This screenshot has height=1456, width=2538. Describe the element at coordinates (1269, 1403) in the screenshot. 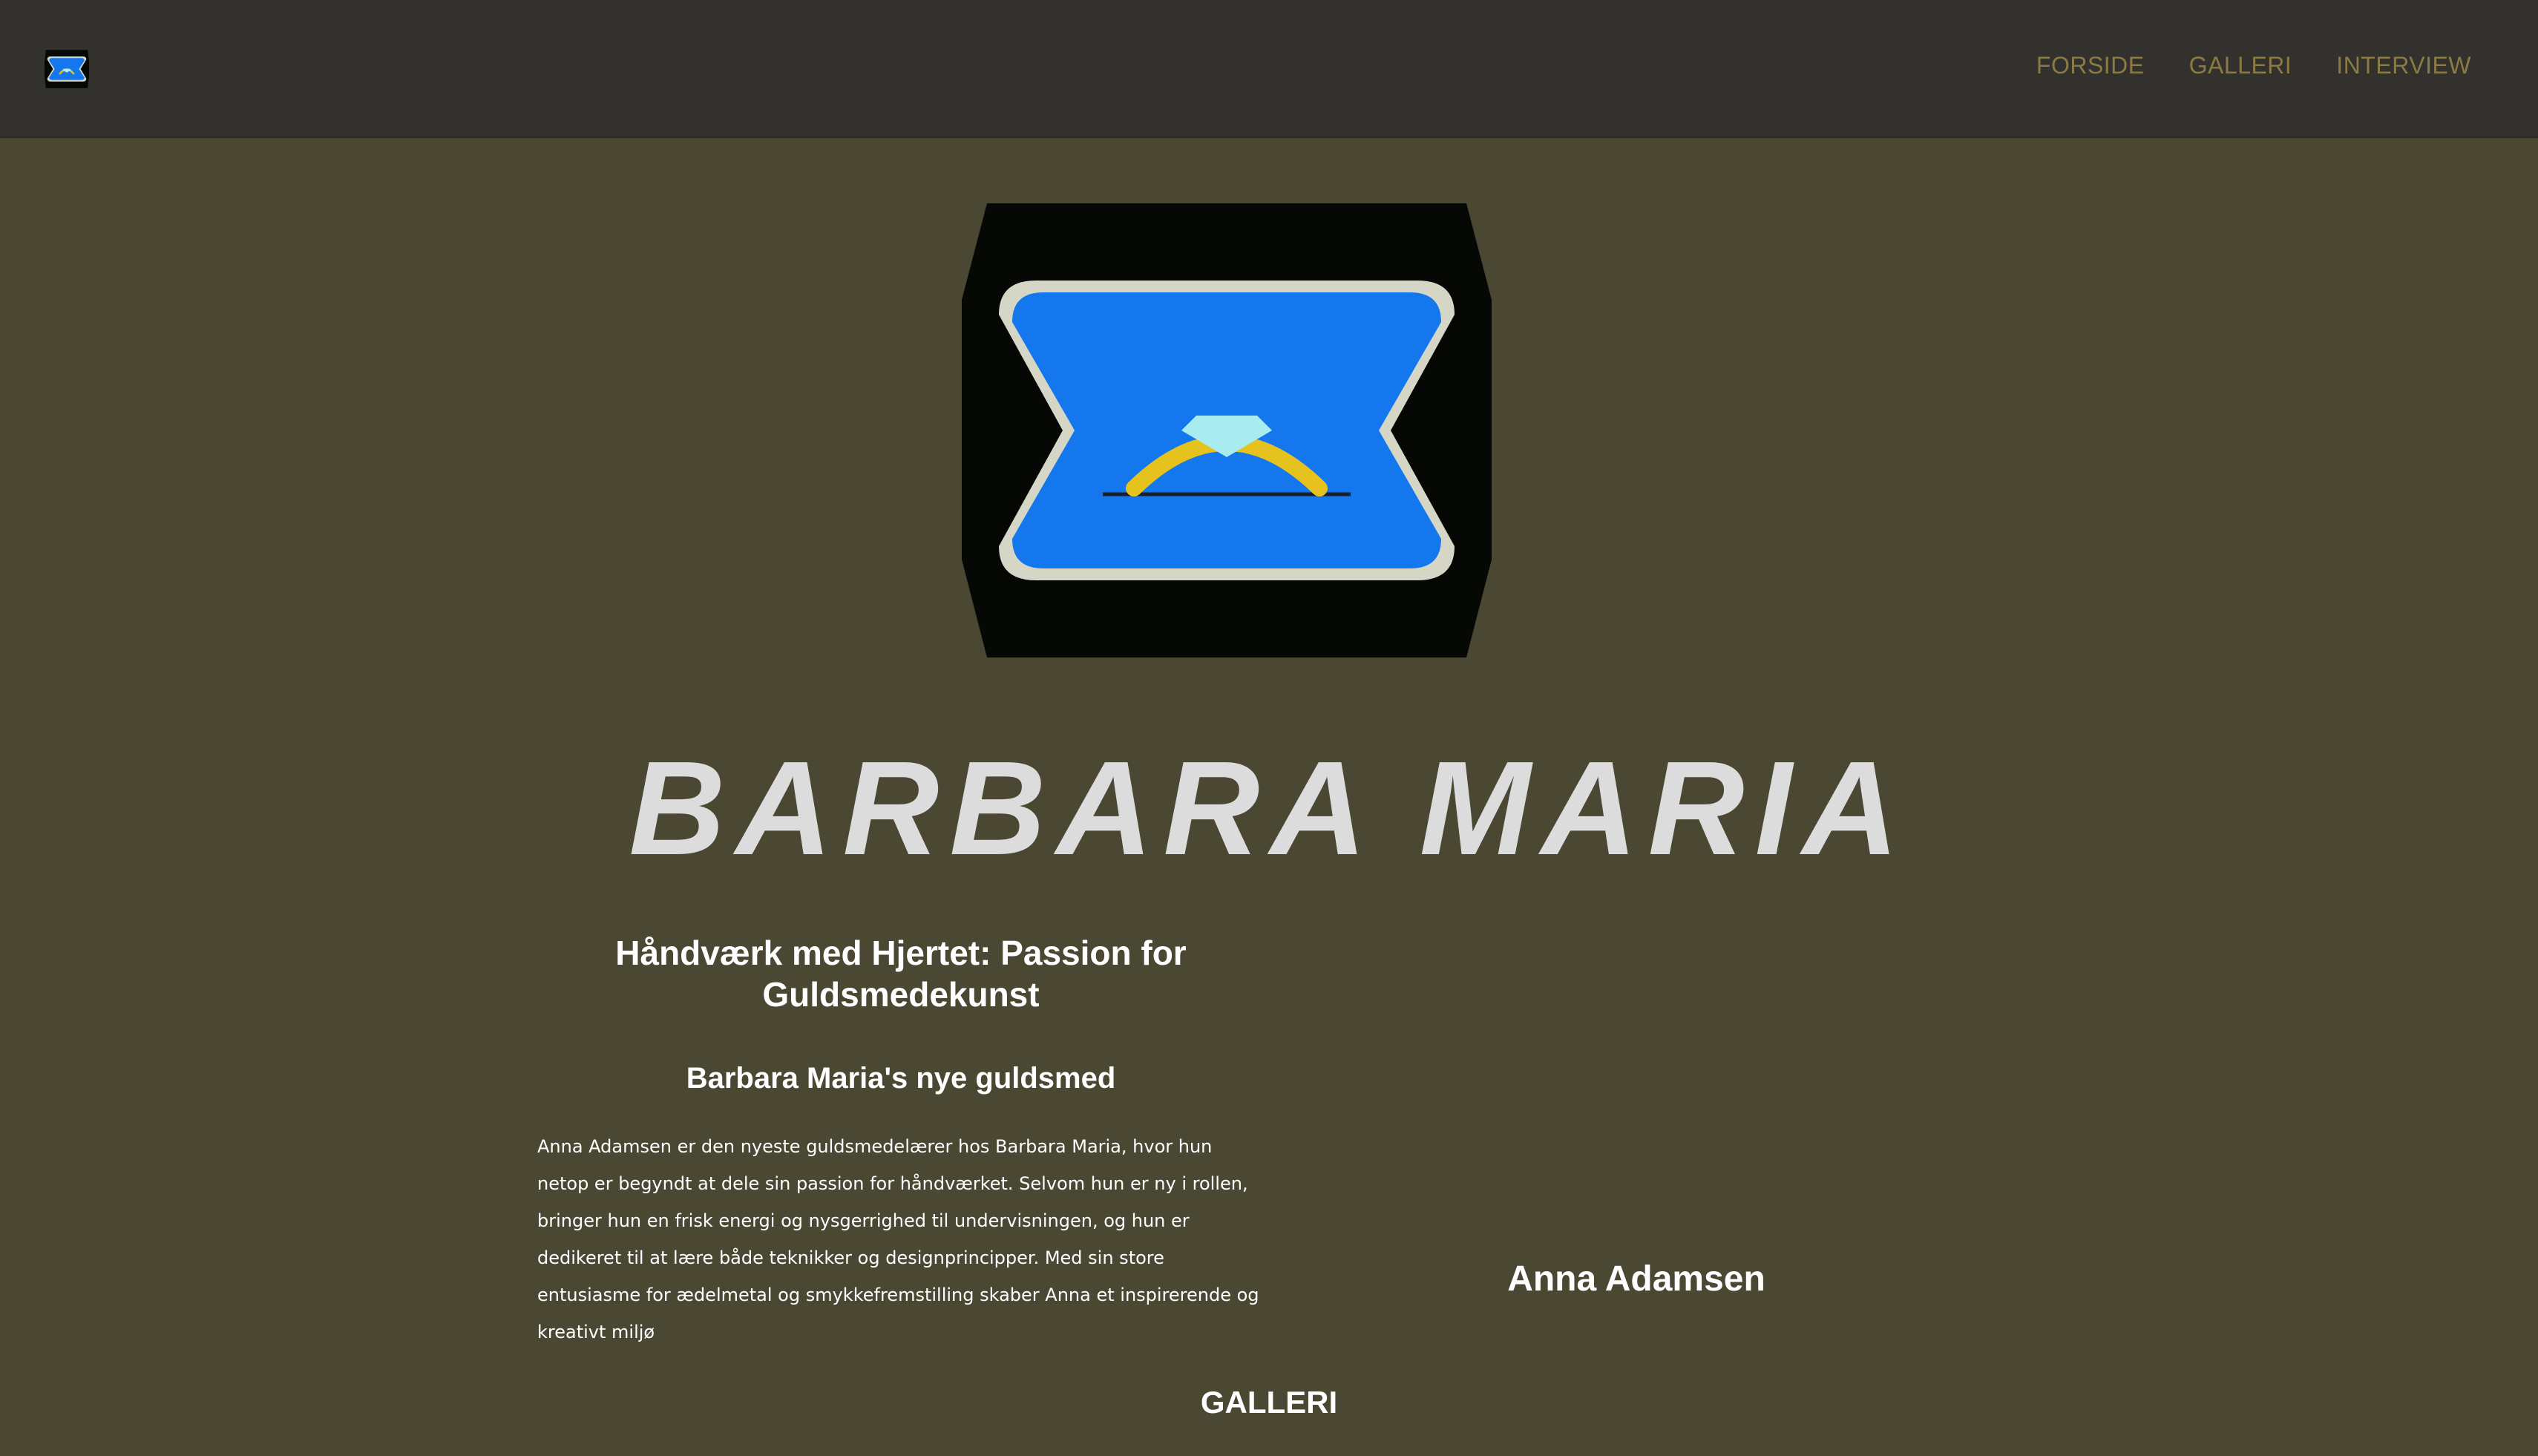

I see `gallery-heading: GALLERI` at that location.